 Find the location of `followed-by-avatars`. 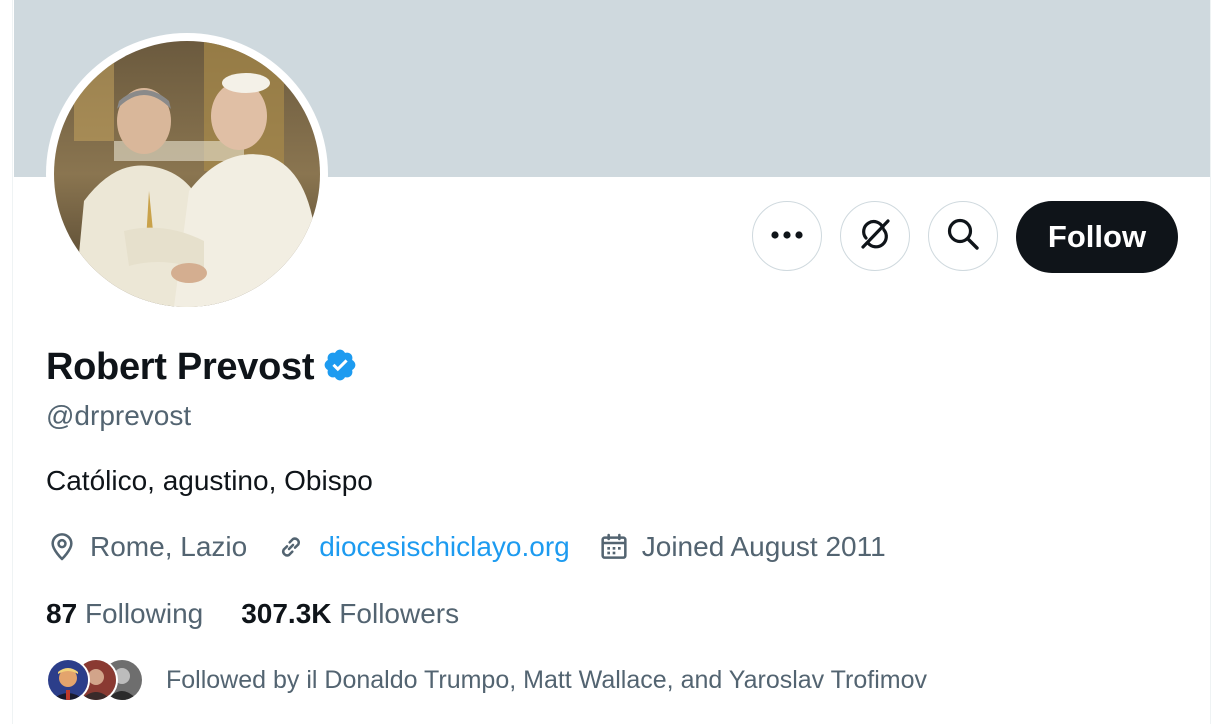

followed-by-avatars is located at coordinates (96, 680).